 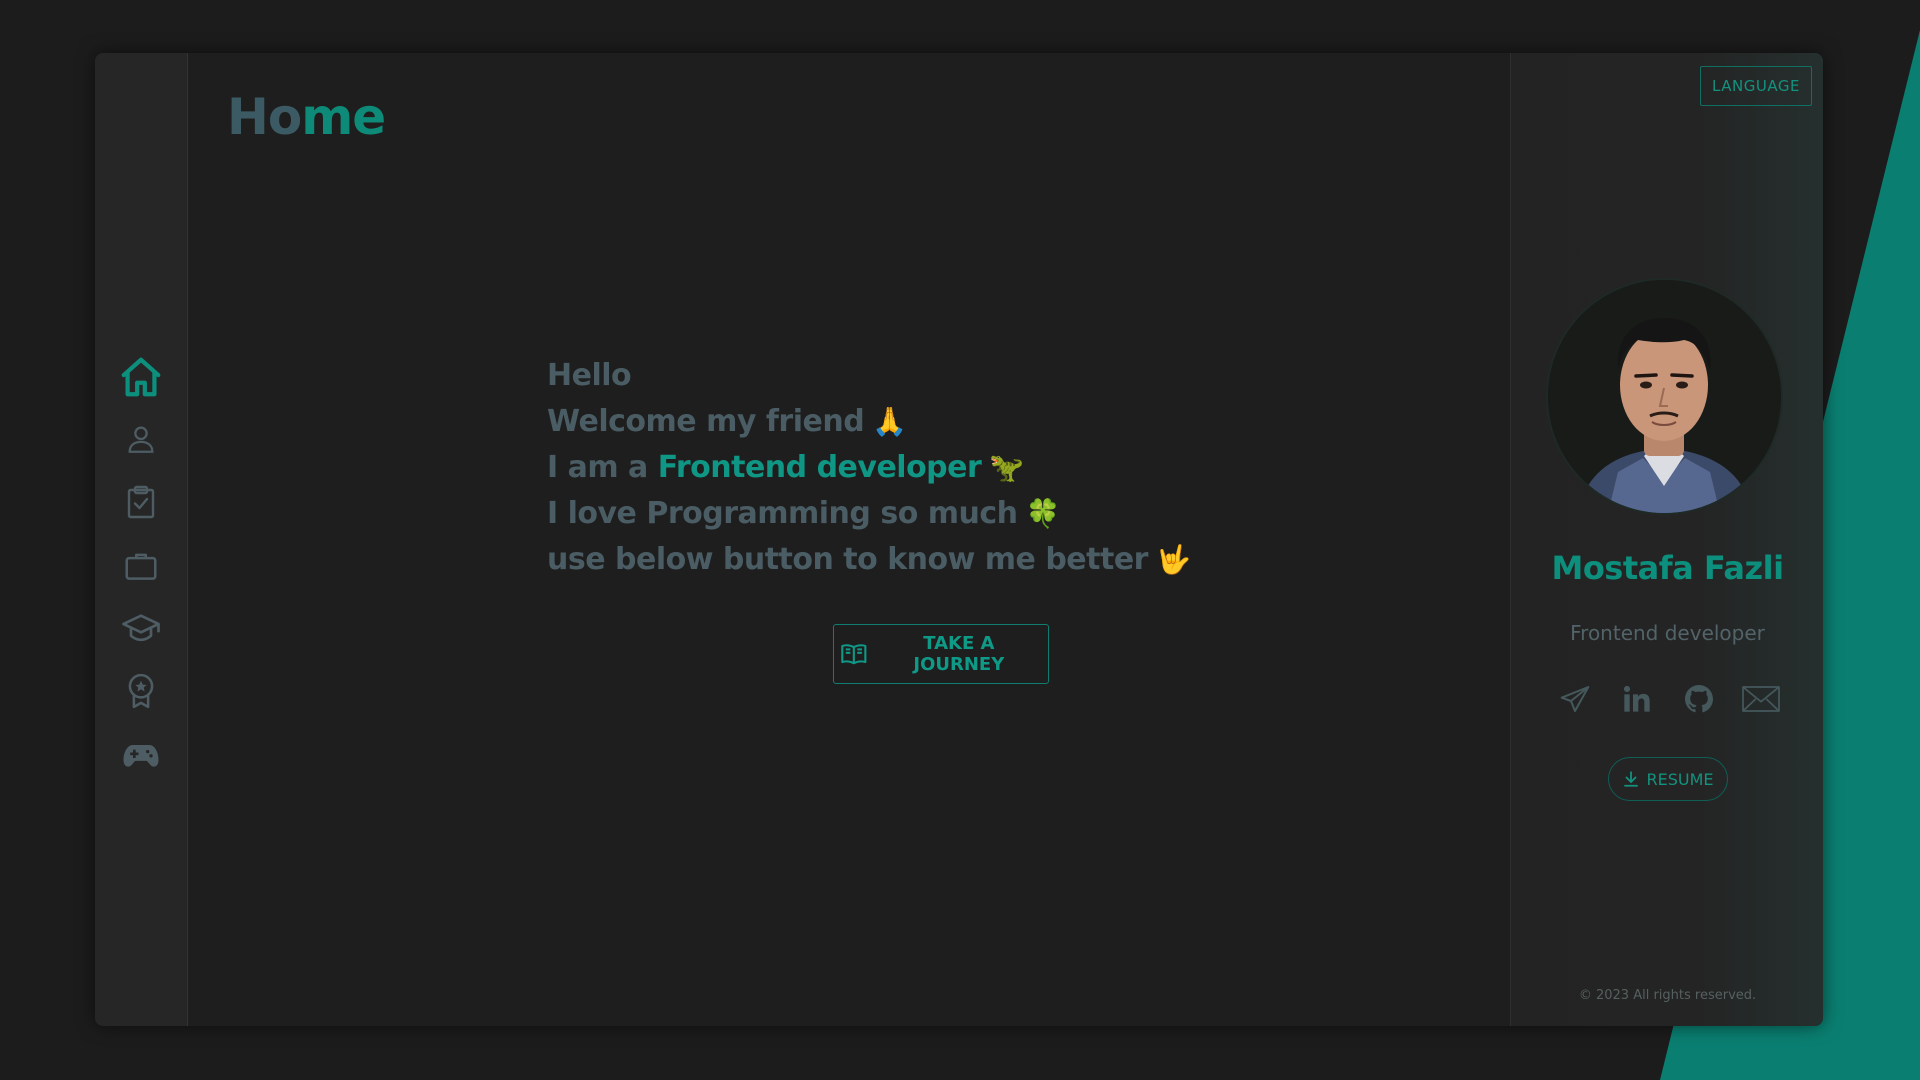 I want to click on profile-photo, so click(x=1664, y=396).